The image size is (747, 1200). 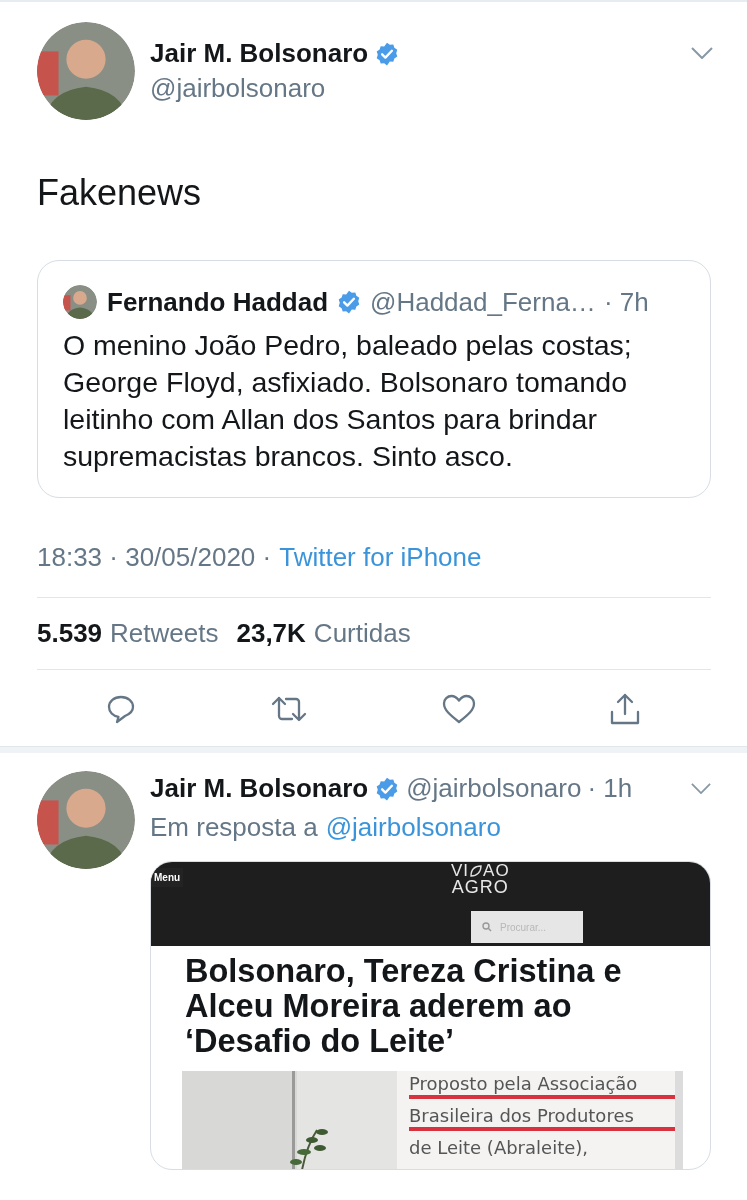 What do you see at coordinates (348, 401) in the screenshot?
I see `quoted-tweet-text: O menino João Pedro, baleado pelas costas; George Floyd, asfixiado. Bolsonaro tomando leitinho com Allan dos Santos para brindar supremacistas brancos. Sinto asco.` at bounding box center [348, 401].